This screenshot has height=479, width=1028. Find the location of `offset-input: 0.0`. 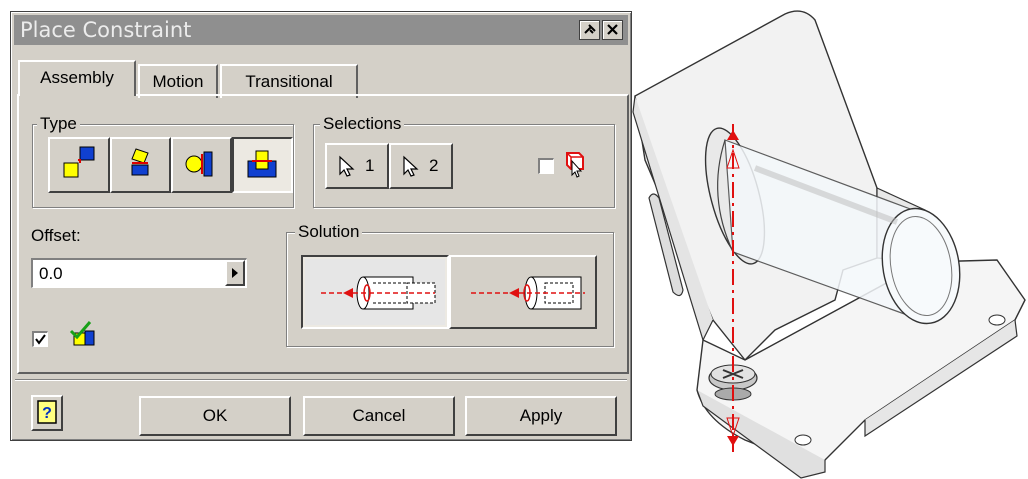

offset-input: 0.0 is located at coordinates (139, 273).